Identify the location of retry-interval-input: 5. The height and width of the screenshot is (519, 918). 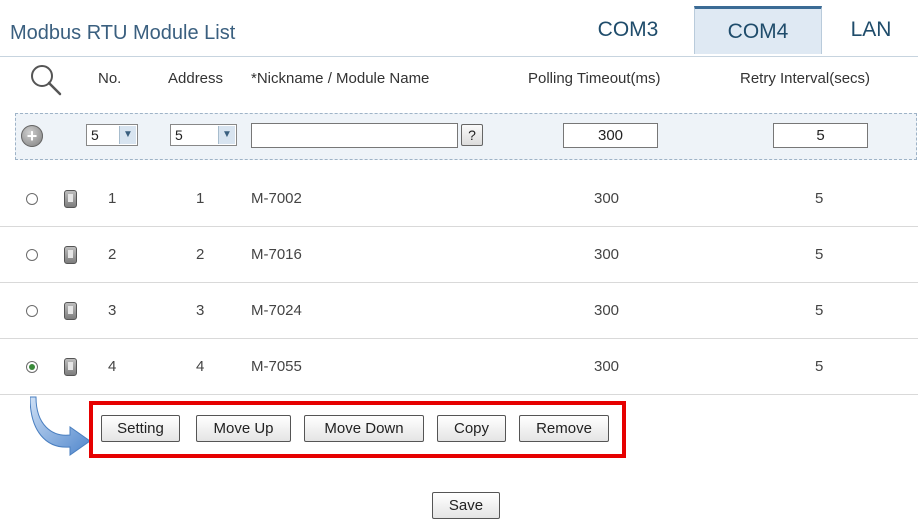
(820, 135).